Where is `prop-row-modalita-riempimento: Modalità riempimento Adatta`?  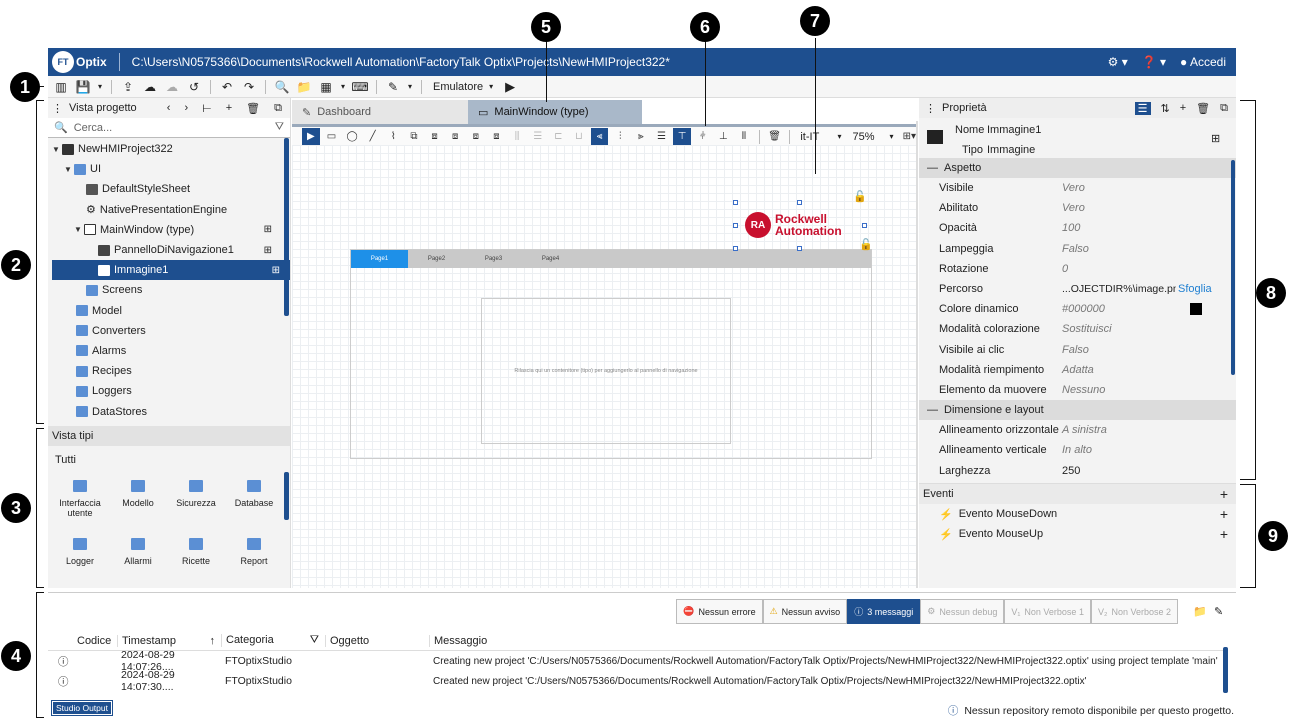 prop-row-modalita-riempimento: Modalità riempimento Adatta is located at coordinates (1077, 370).